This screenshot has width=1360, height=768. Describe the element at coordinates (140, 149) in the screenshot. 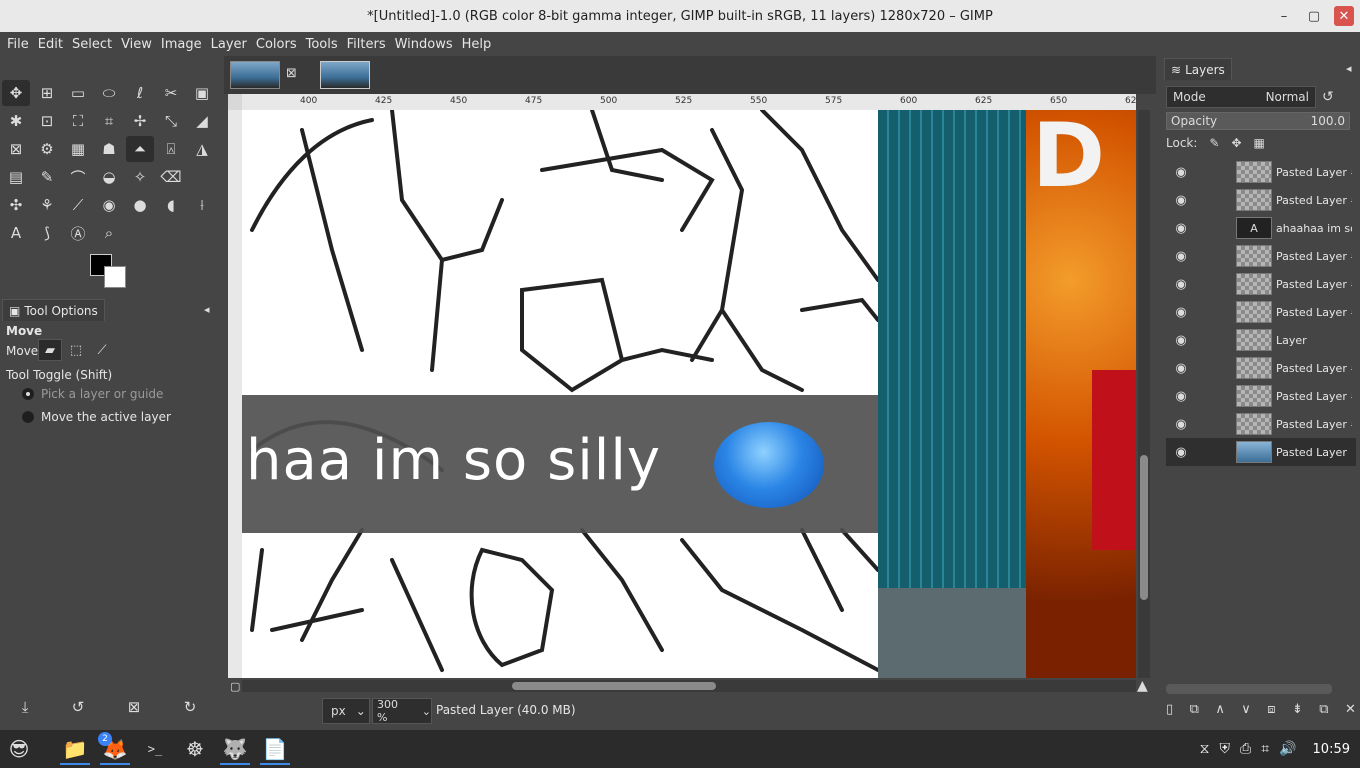

I see `handle-transform-icon: ⏶` at that location.